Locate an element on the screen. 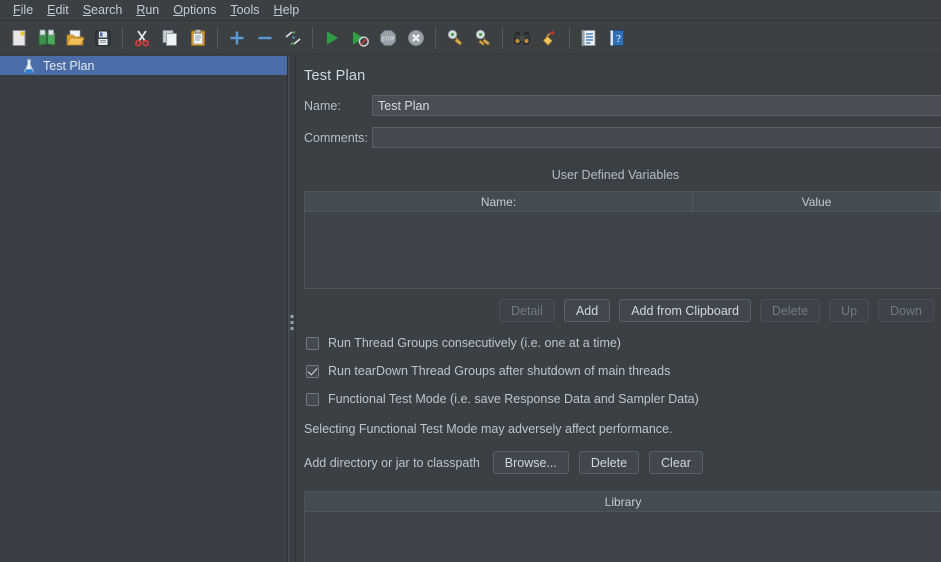 The width and height of the screenshot is (941, 562). help-icon: ? is located at coordinates (617, 37).